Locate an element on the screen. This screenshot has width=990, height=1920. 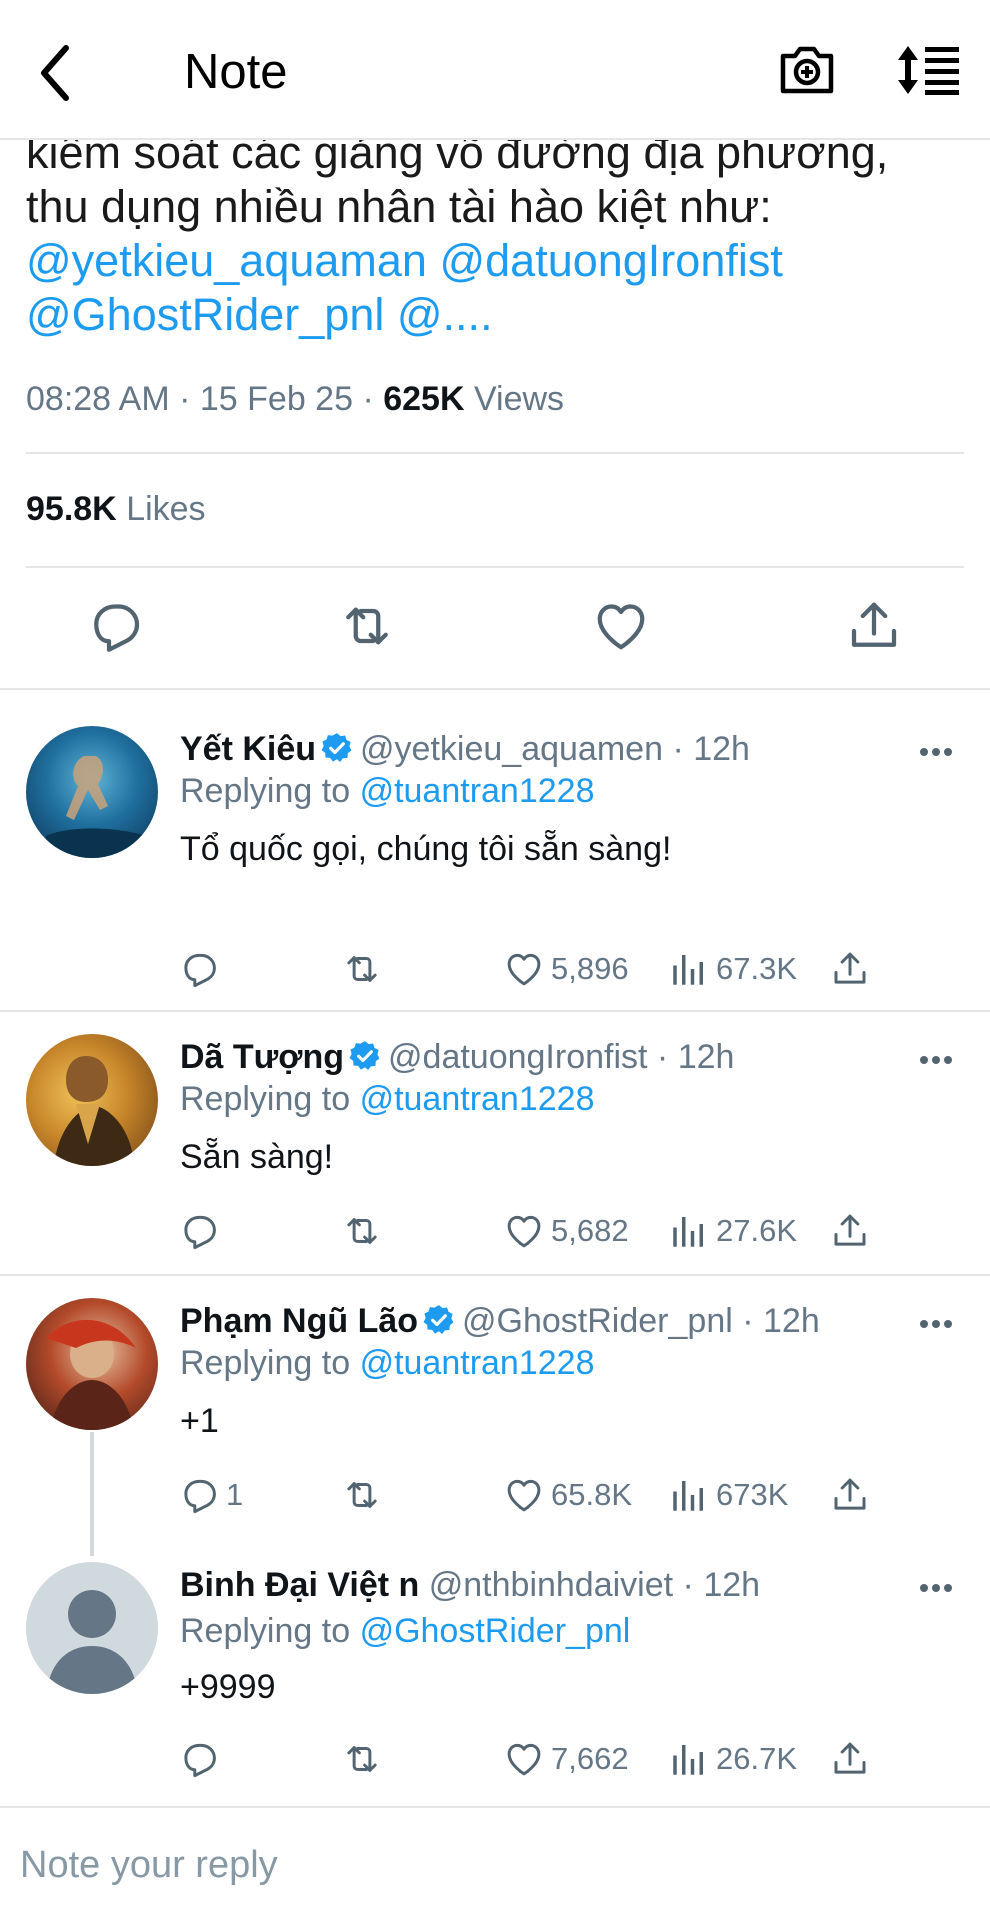
display-name: Dã Tượng is located at coordinates (262, 1057).